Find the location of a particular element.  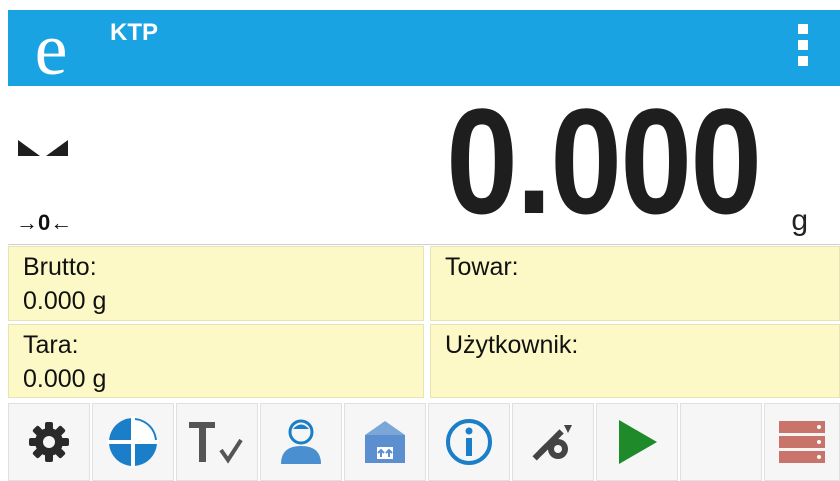

statistics-button is located at coordinates (133, 442).